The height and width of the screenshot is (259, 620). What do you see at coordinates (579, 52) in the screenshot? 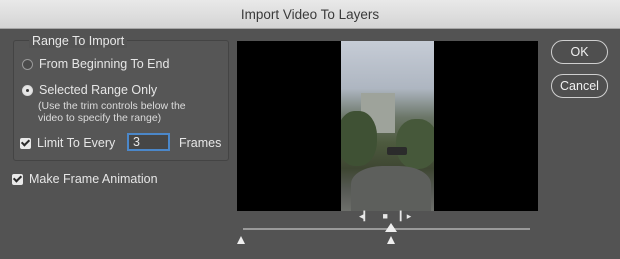
I see `ok-button: OK` at bounding box center [579, 52].